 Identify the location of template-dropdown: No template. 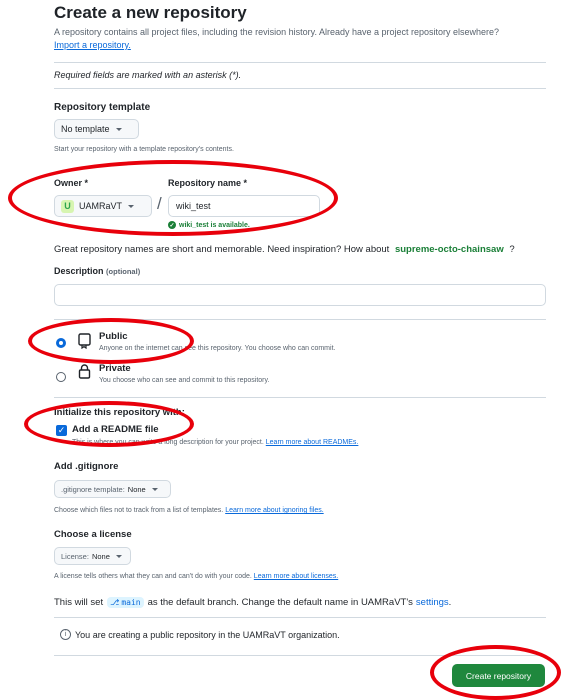
(96, 129).